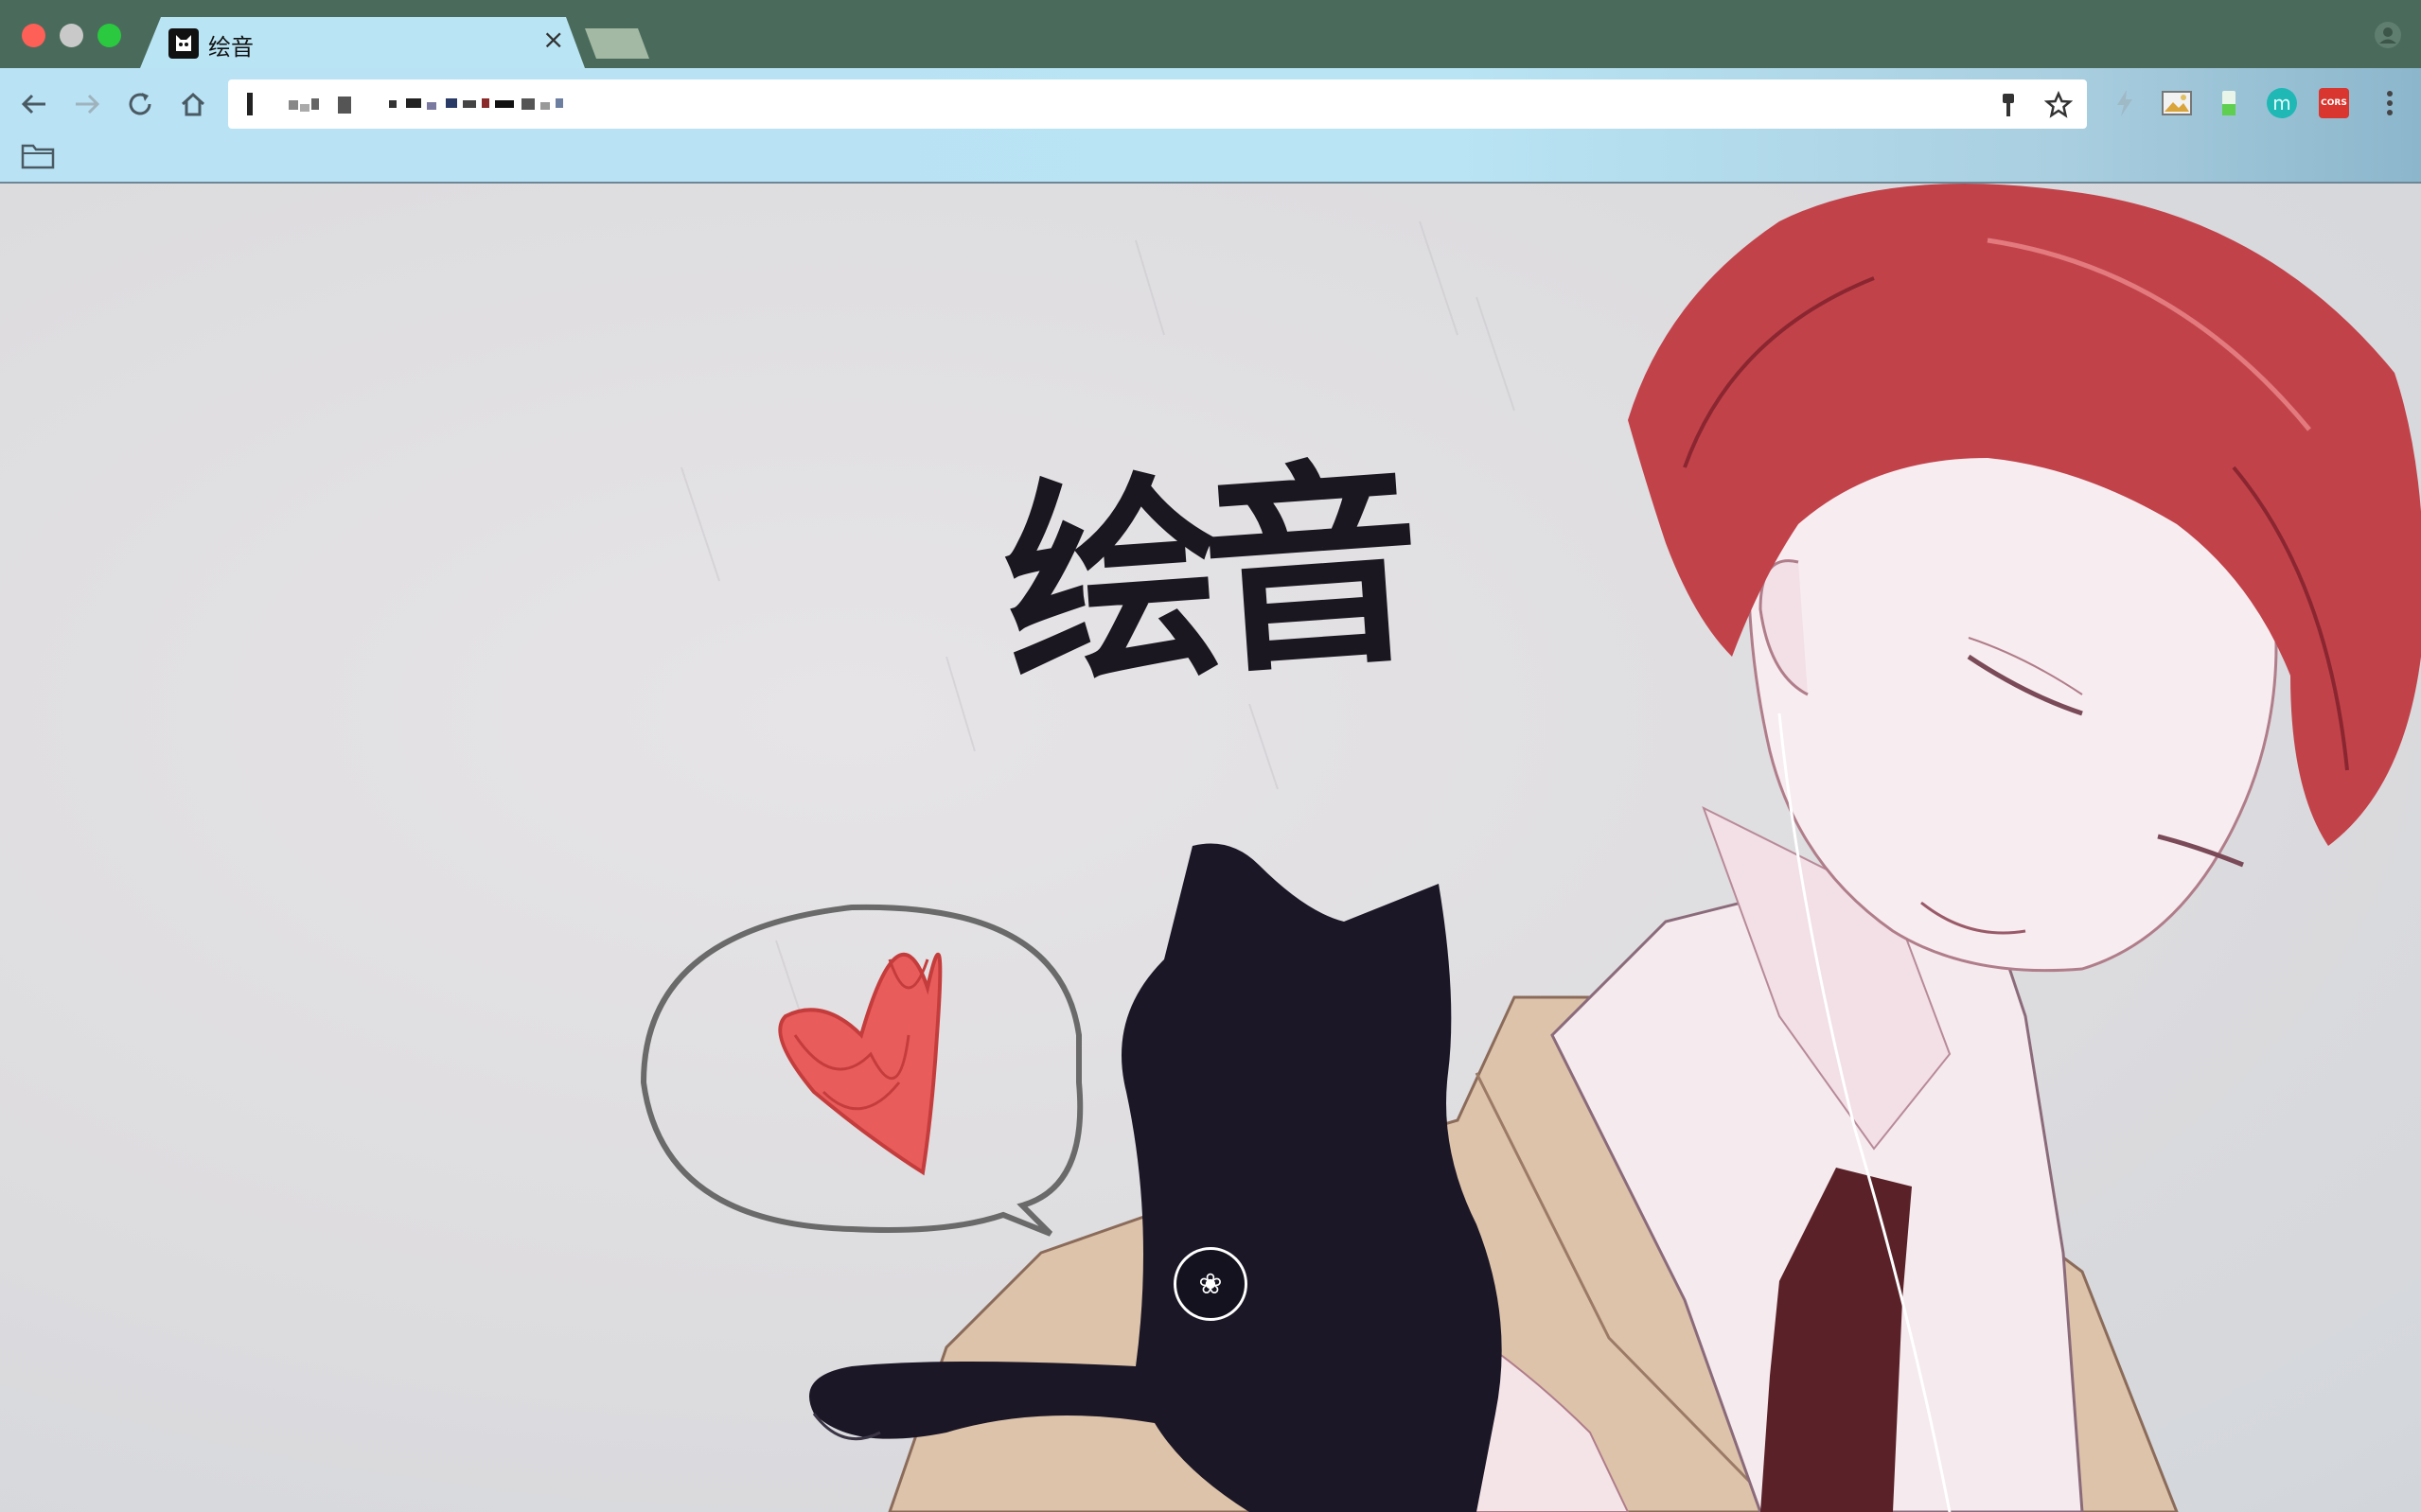  I want to click on bookmark-folder-icon, so click(38, 156).